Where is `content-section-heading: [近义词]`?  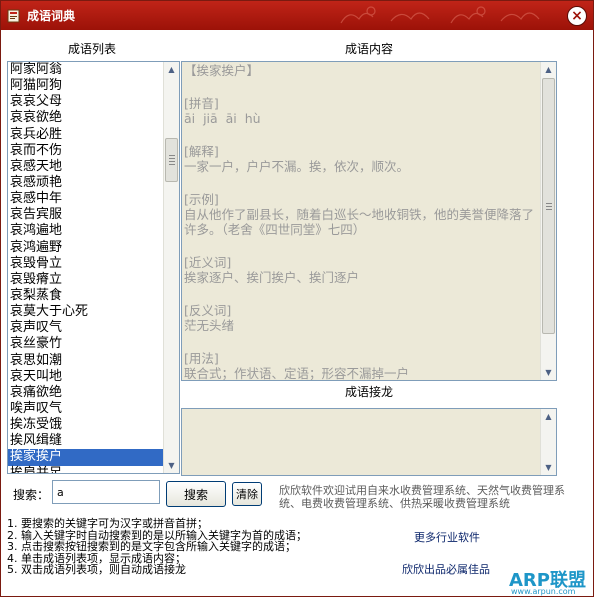 content-section-heading: [近义词] is located at coordinates (208, 262).